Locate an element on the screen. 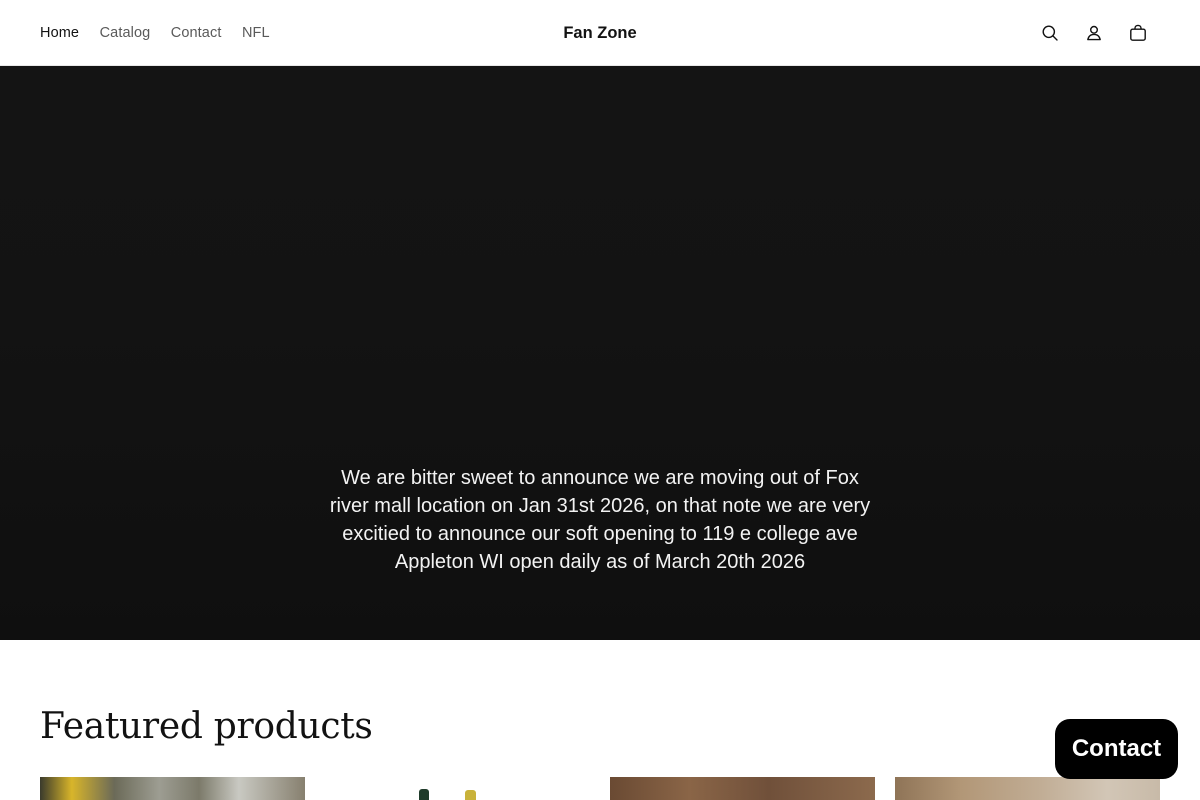 This screenshot has height=800, width=1200. main-nav: Home Catalog Contact NFL is located at coordinates (165, 33).